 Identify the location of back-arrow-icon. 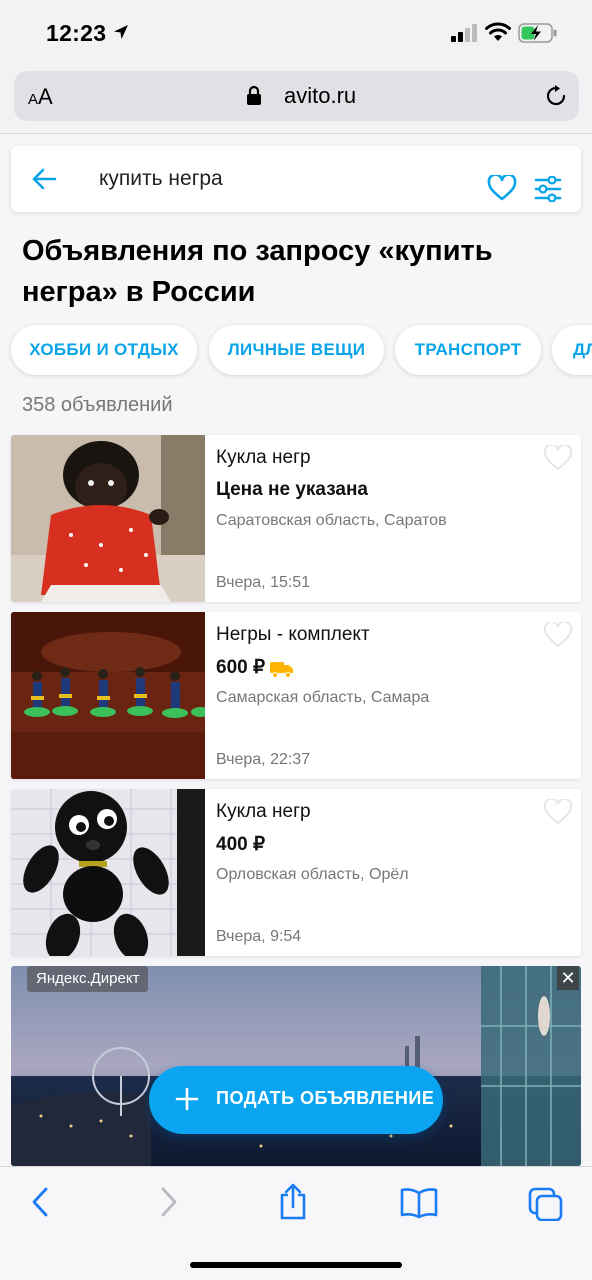
(44, 181).